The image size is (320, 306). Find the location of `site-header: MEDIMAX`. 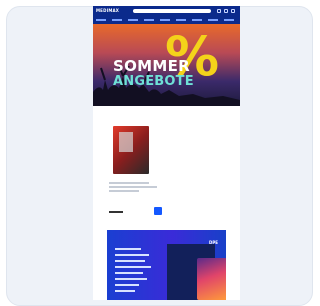

site-header: MEDIMAX is located at coordinates (166, 15).